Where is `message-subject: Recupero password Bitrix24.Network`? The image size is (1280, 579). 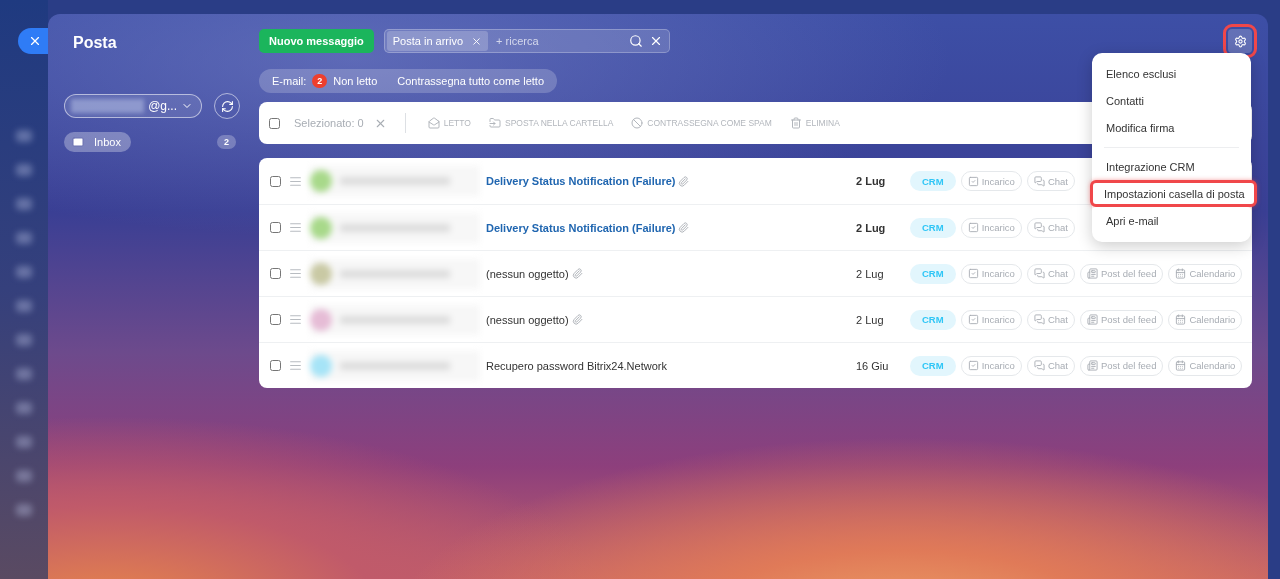
message-subject: Recupero password Bitrix24.Network is located at coordinates (671, 365).